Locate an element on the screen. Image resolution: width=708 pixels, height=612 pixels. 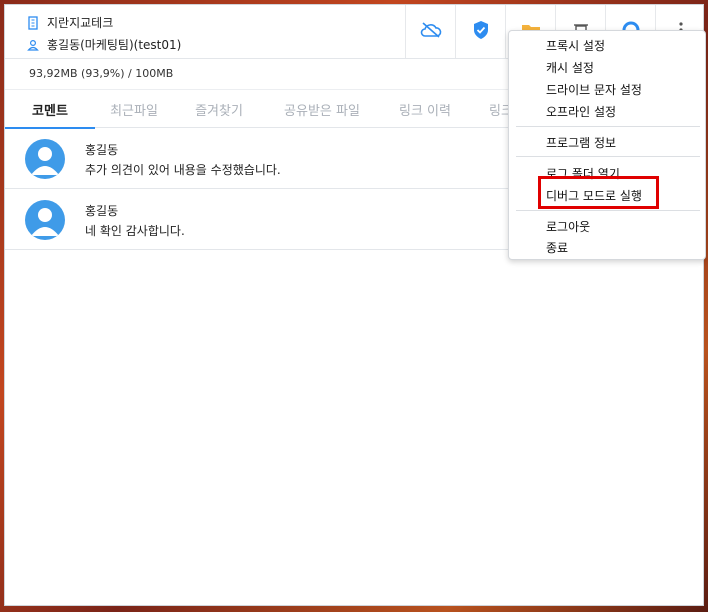
menu-item-program-info: 프로그램 정보 is located at coordinates (581, 142).